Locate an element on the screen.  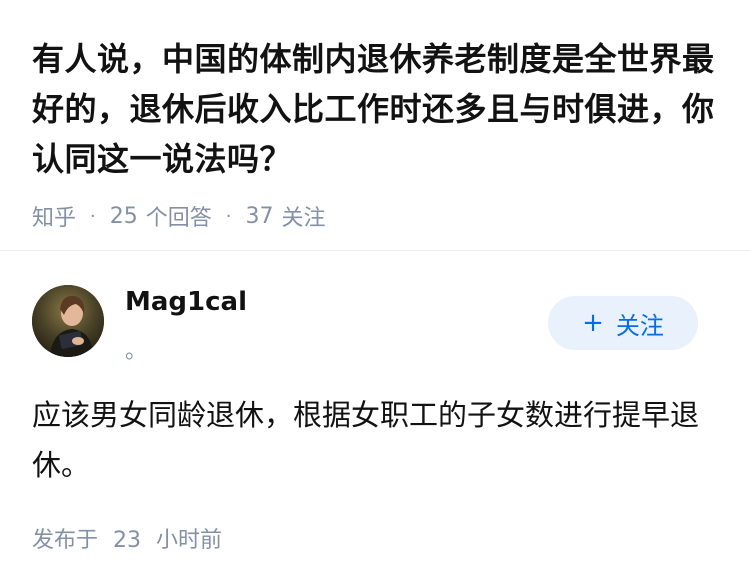
follow-button: + 关注 is located at coordinates (623, 323).